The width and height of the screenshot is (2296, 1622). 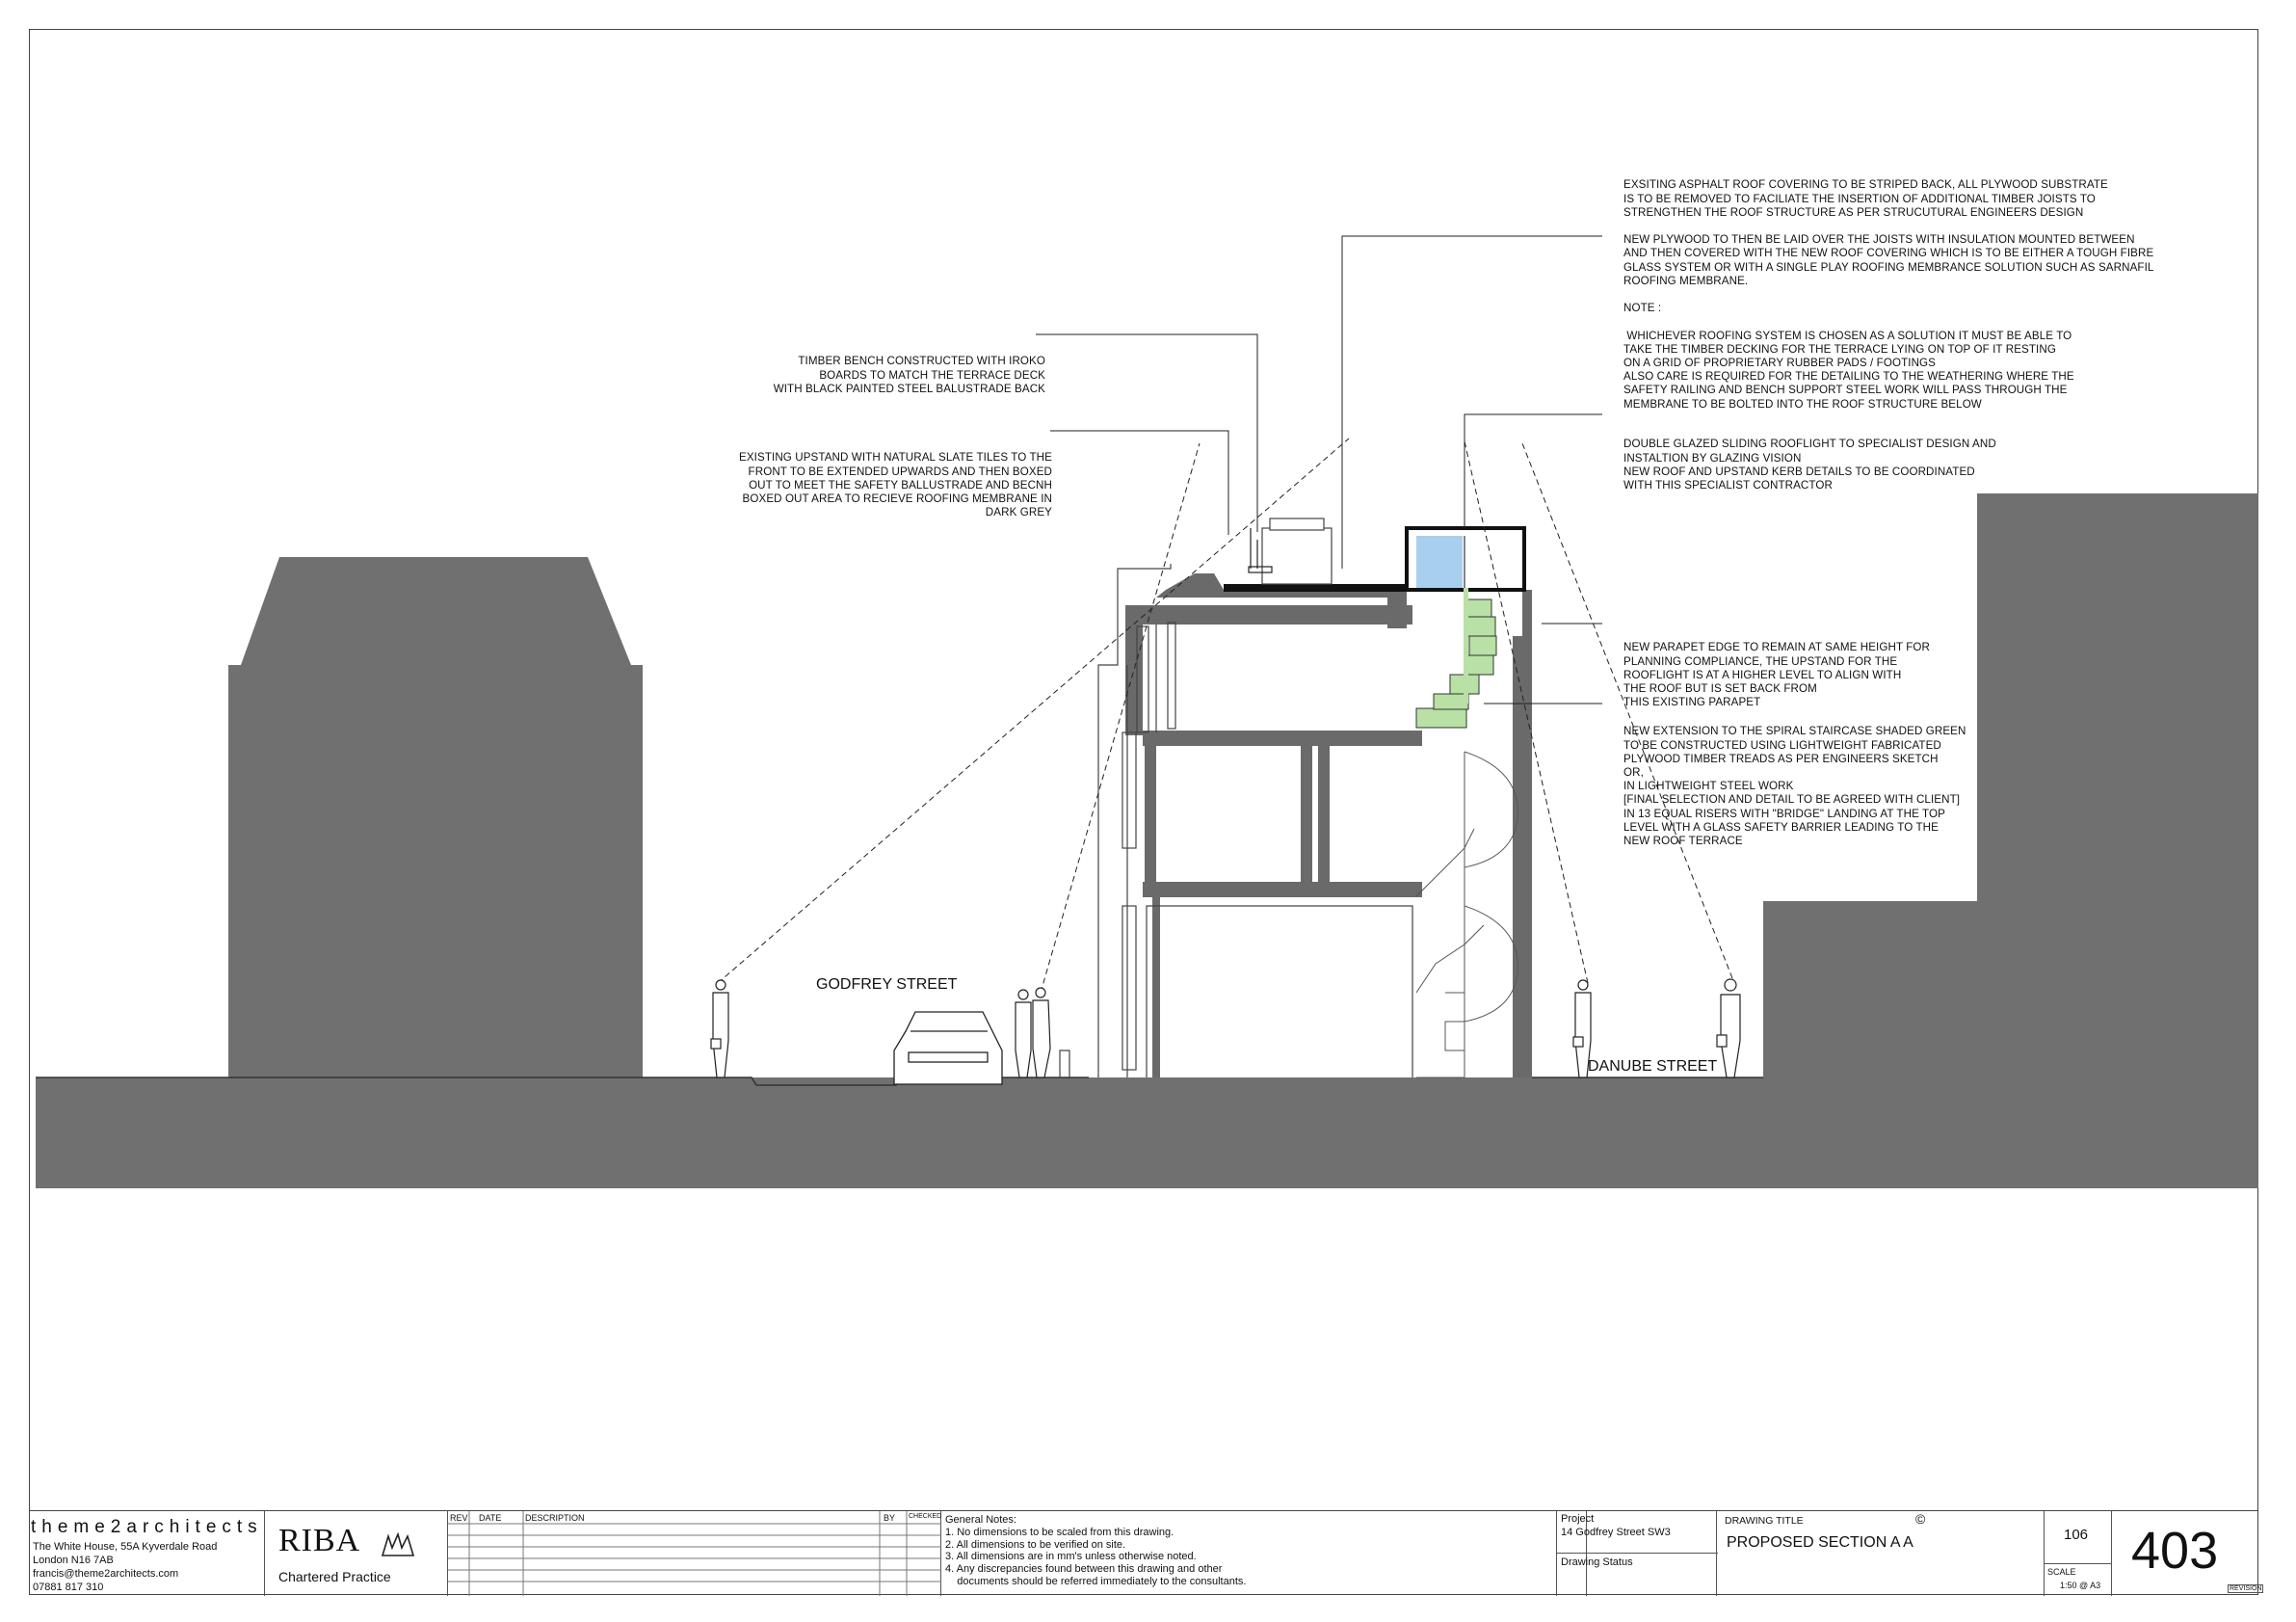 I want to click on drawing-status-label: Drawing Status, so click(x=1597, y=1562).